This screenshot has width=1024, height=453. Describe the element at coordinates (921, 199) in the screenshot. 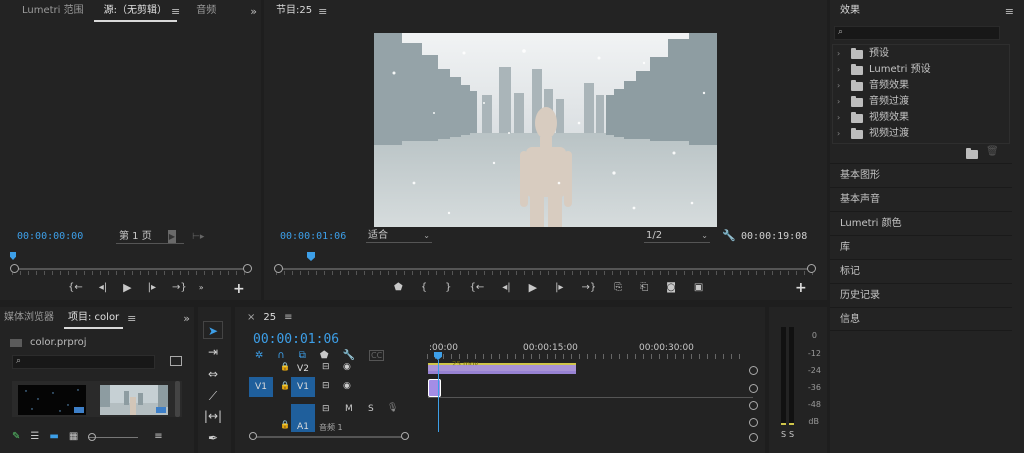

I see `section-essential-sound: 基本声音` at that location.